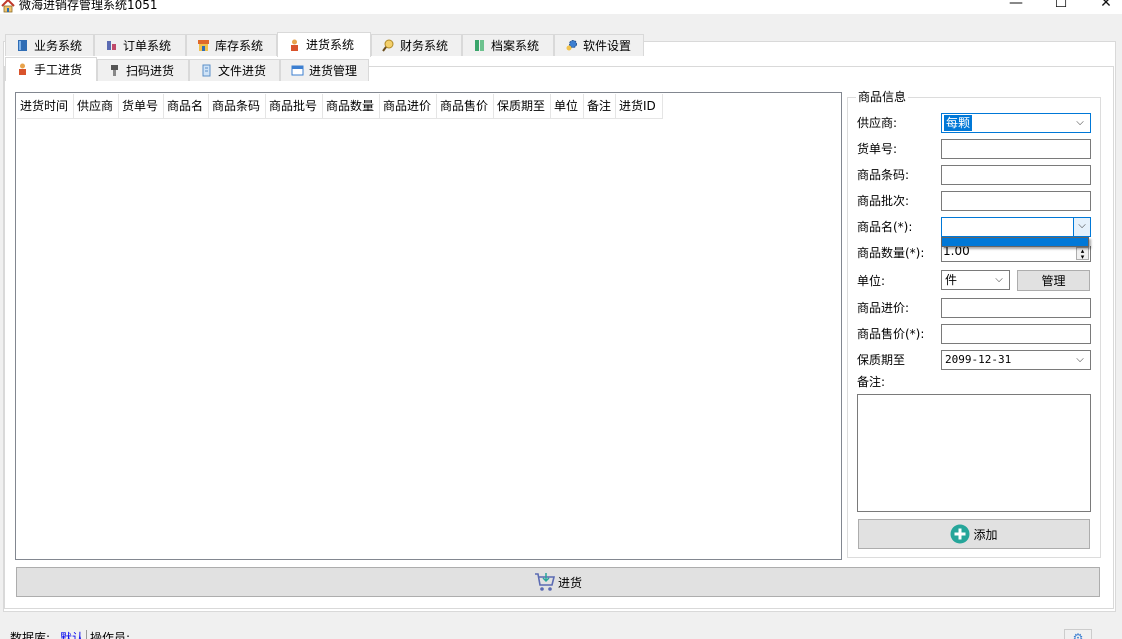  I want to click on quantity-label: 商品数量(*):, so click(891, 253).